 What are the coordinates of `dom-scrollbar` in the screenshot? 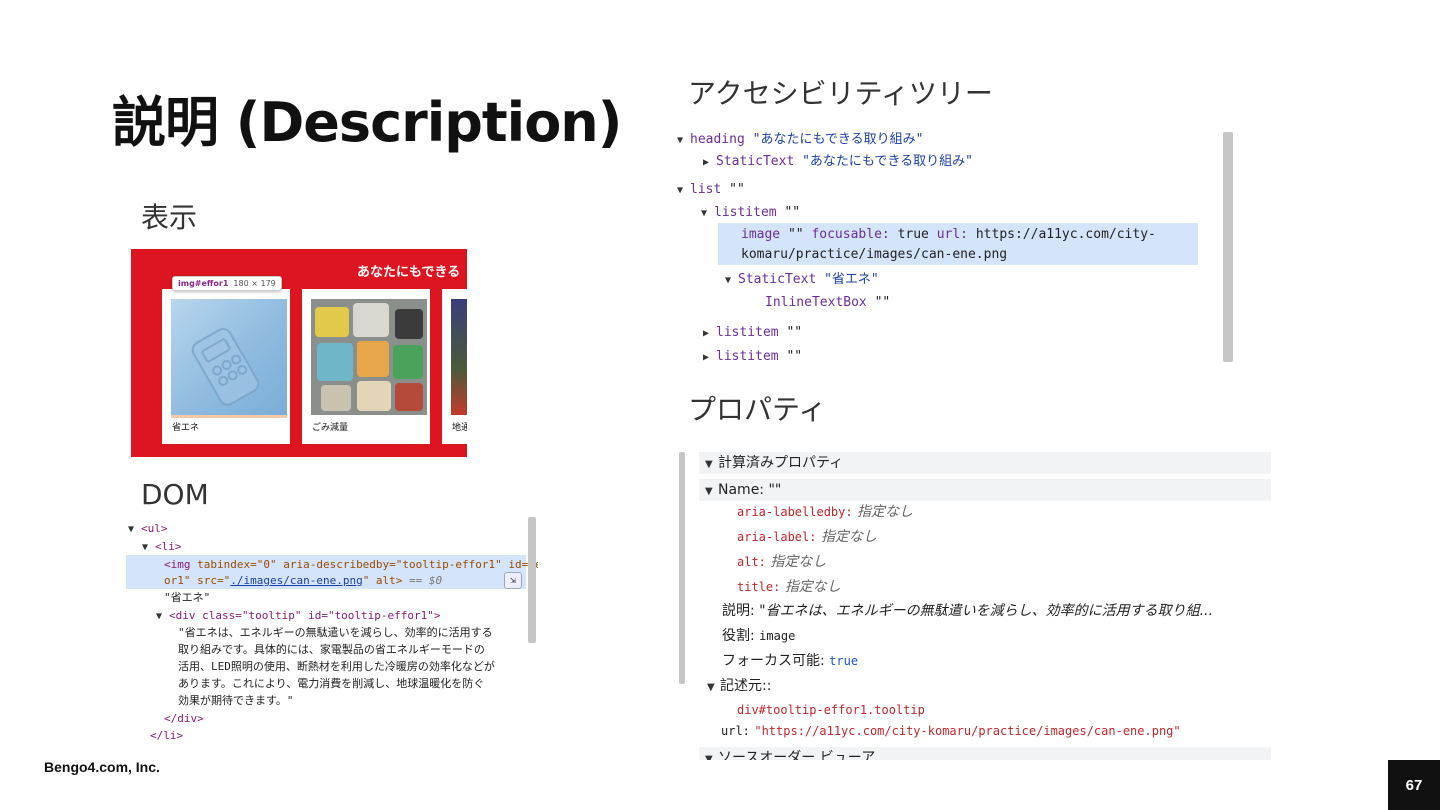 It's located at (532, 580).